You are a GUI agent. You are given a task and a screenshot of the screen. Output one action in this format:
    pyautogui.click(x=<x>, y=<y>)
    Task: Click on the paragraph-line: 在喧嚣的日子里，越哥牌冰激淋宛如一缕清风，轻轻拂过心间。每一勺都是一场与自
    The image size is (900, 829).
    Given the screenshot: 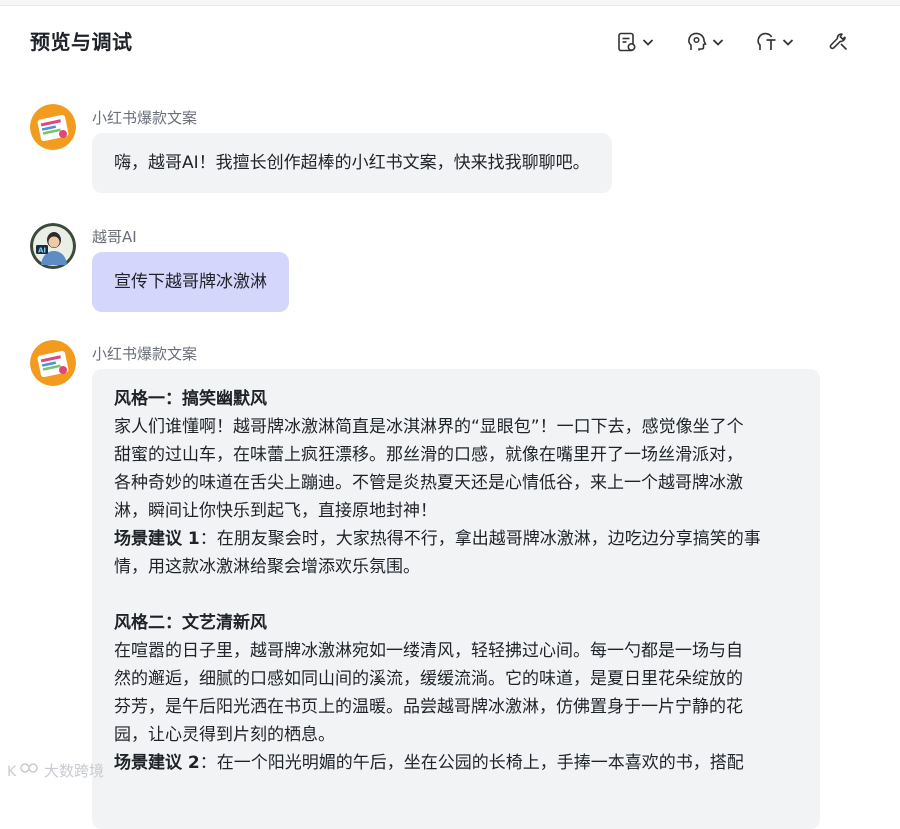 What is the action you would take?
    pyautogui.click(x=428, y=651)
    